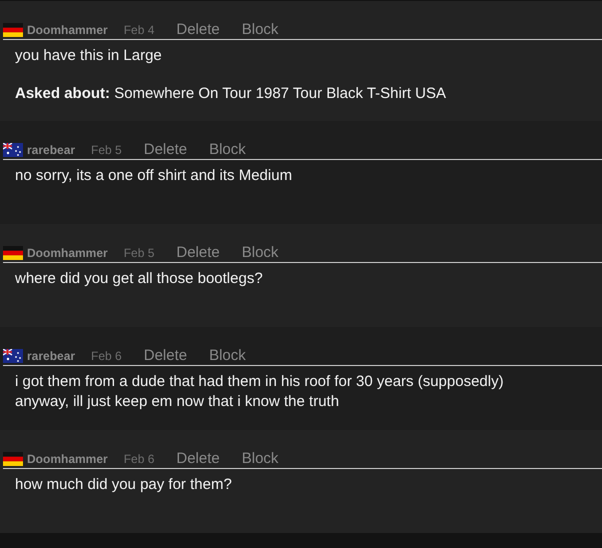 The image size is (602, 548). Describe the element at coordinates (124, 485) in the screenshot. I see `message-text: how much did you pay for them?` at that location.